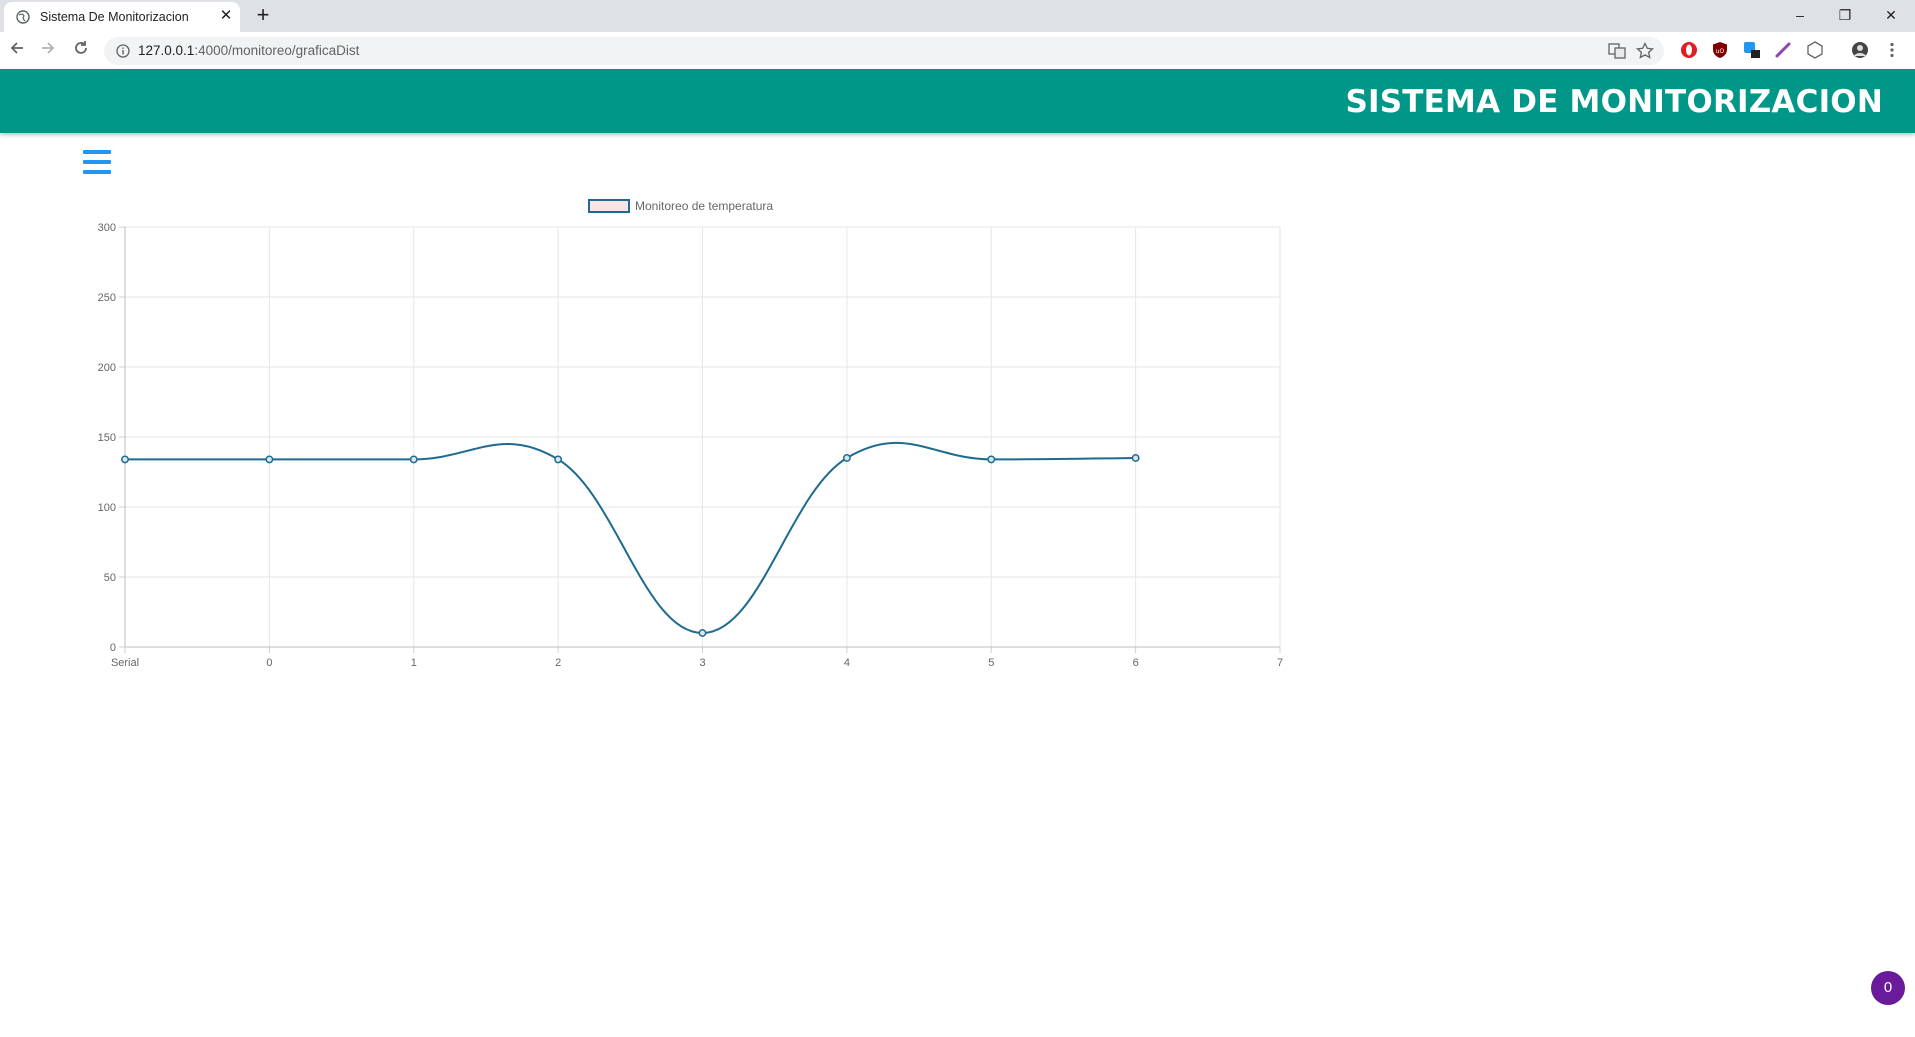 This screenshot has height=1037, width=1915. What do you see at coordinates (609, 206) in the screenshot?
I see `legend-swatch` at bounding box center [609, 206].